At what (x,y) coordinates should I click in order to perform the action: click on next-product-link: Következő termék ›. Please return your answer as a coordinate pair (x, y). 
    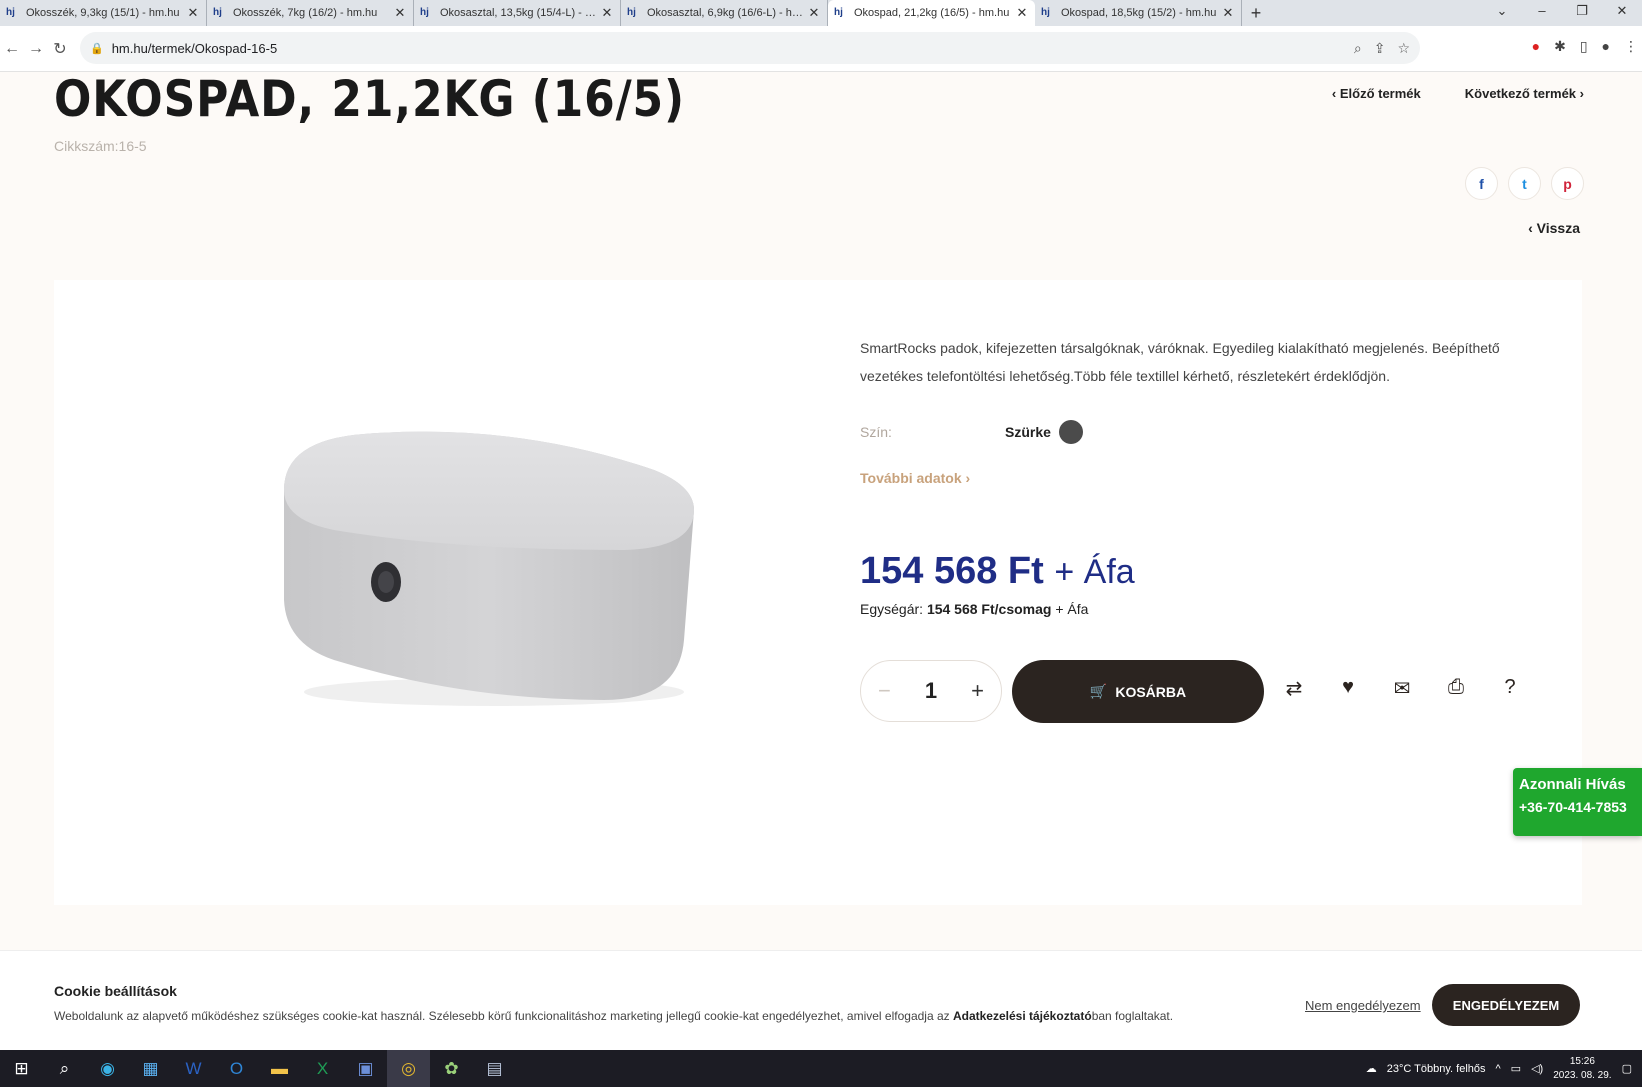
    Looking at the image, I should click on (1524, 93).